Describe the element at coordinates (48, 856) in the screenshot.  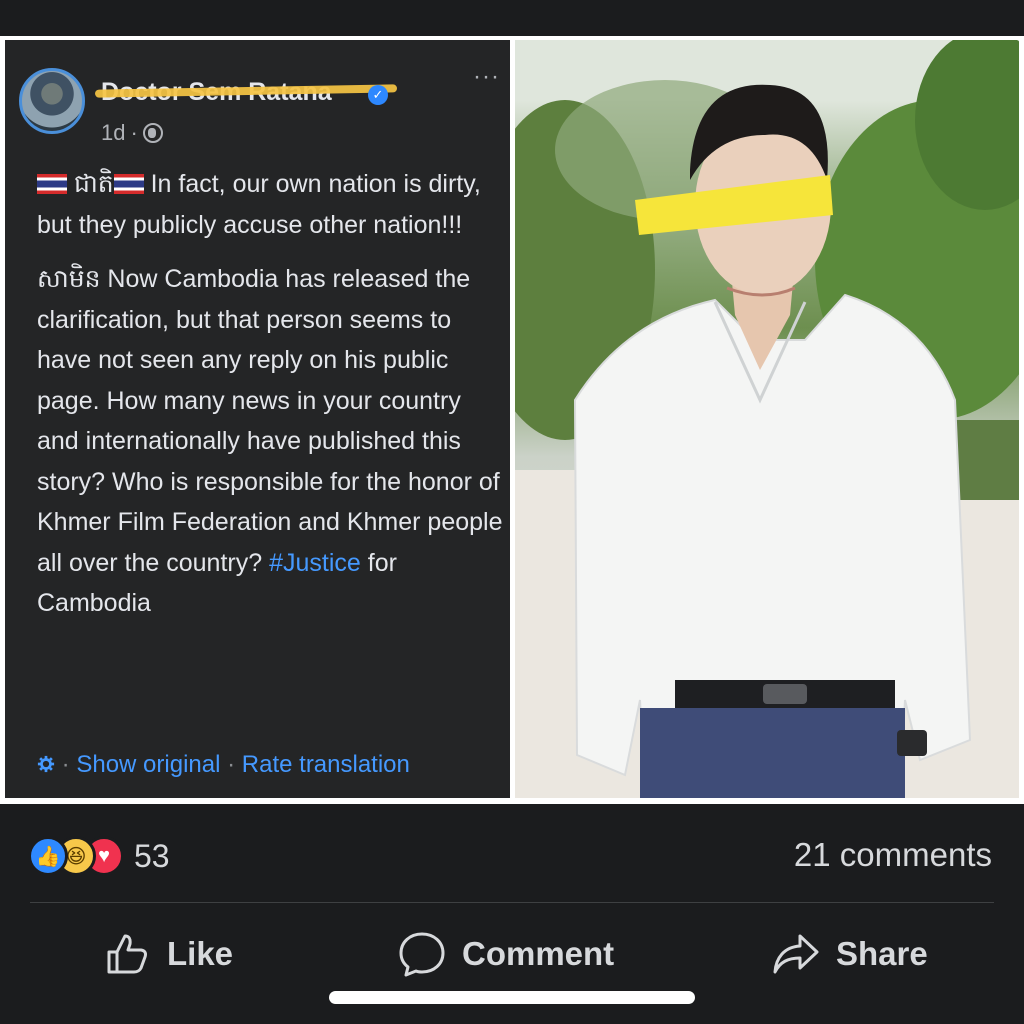
I see `like-reaction-icon: 👍` at that location.